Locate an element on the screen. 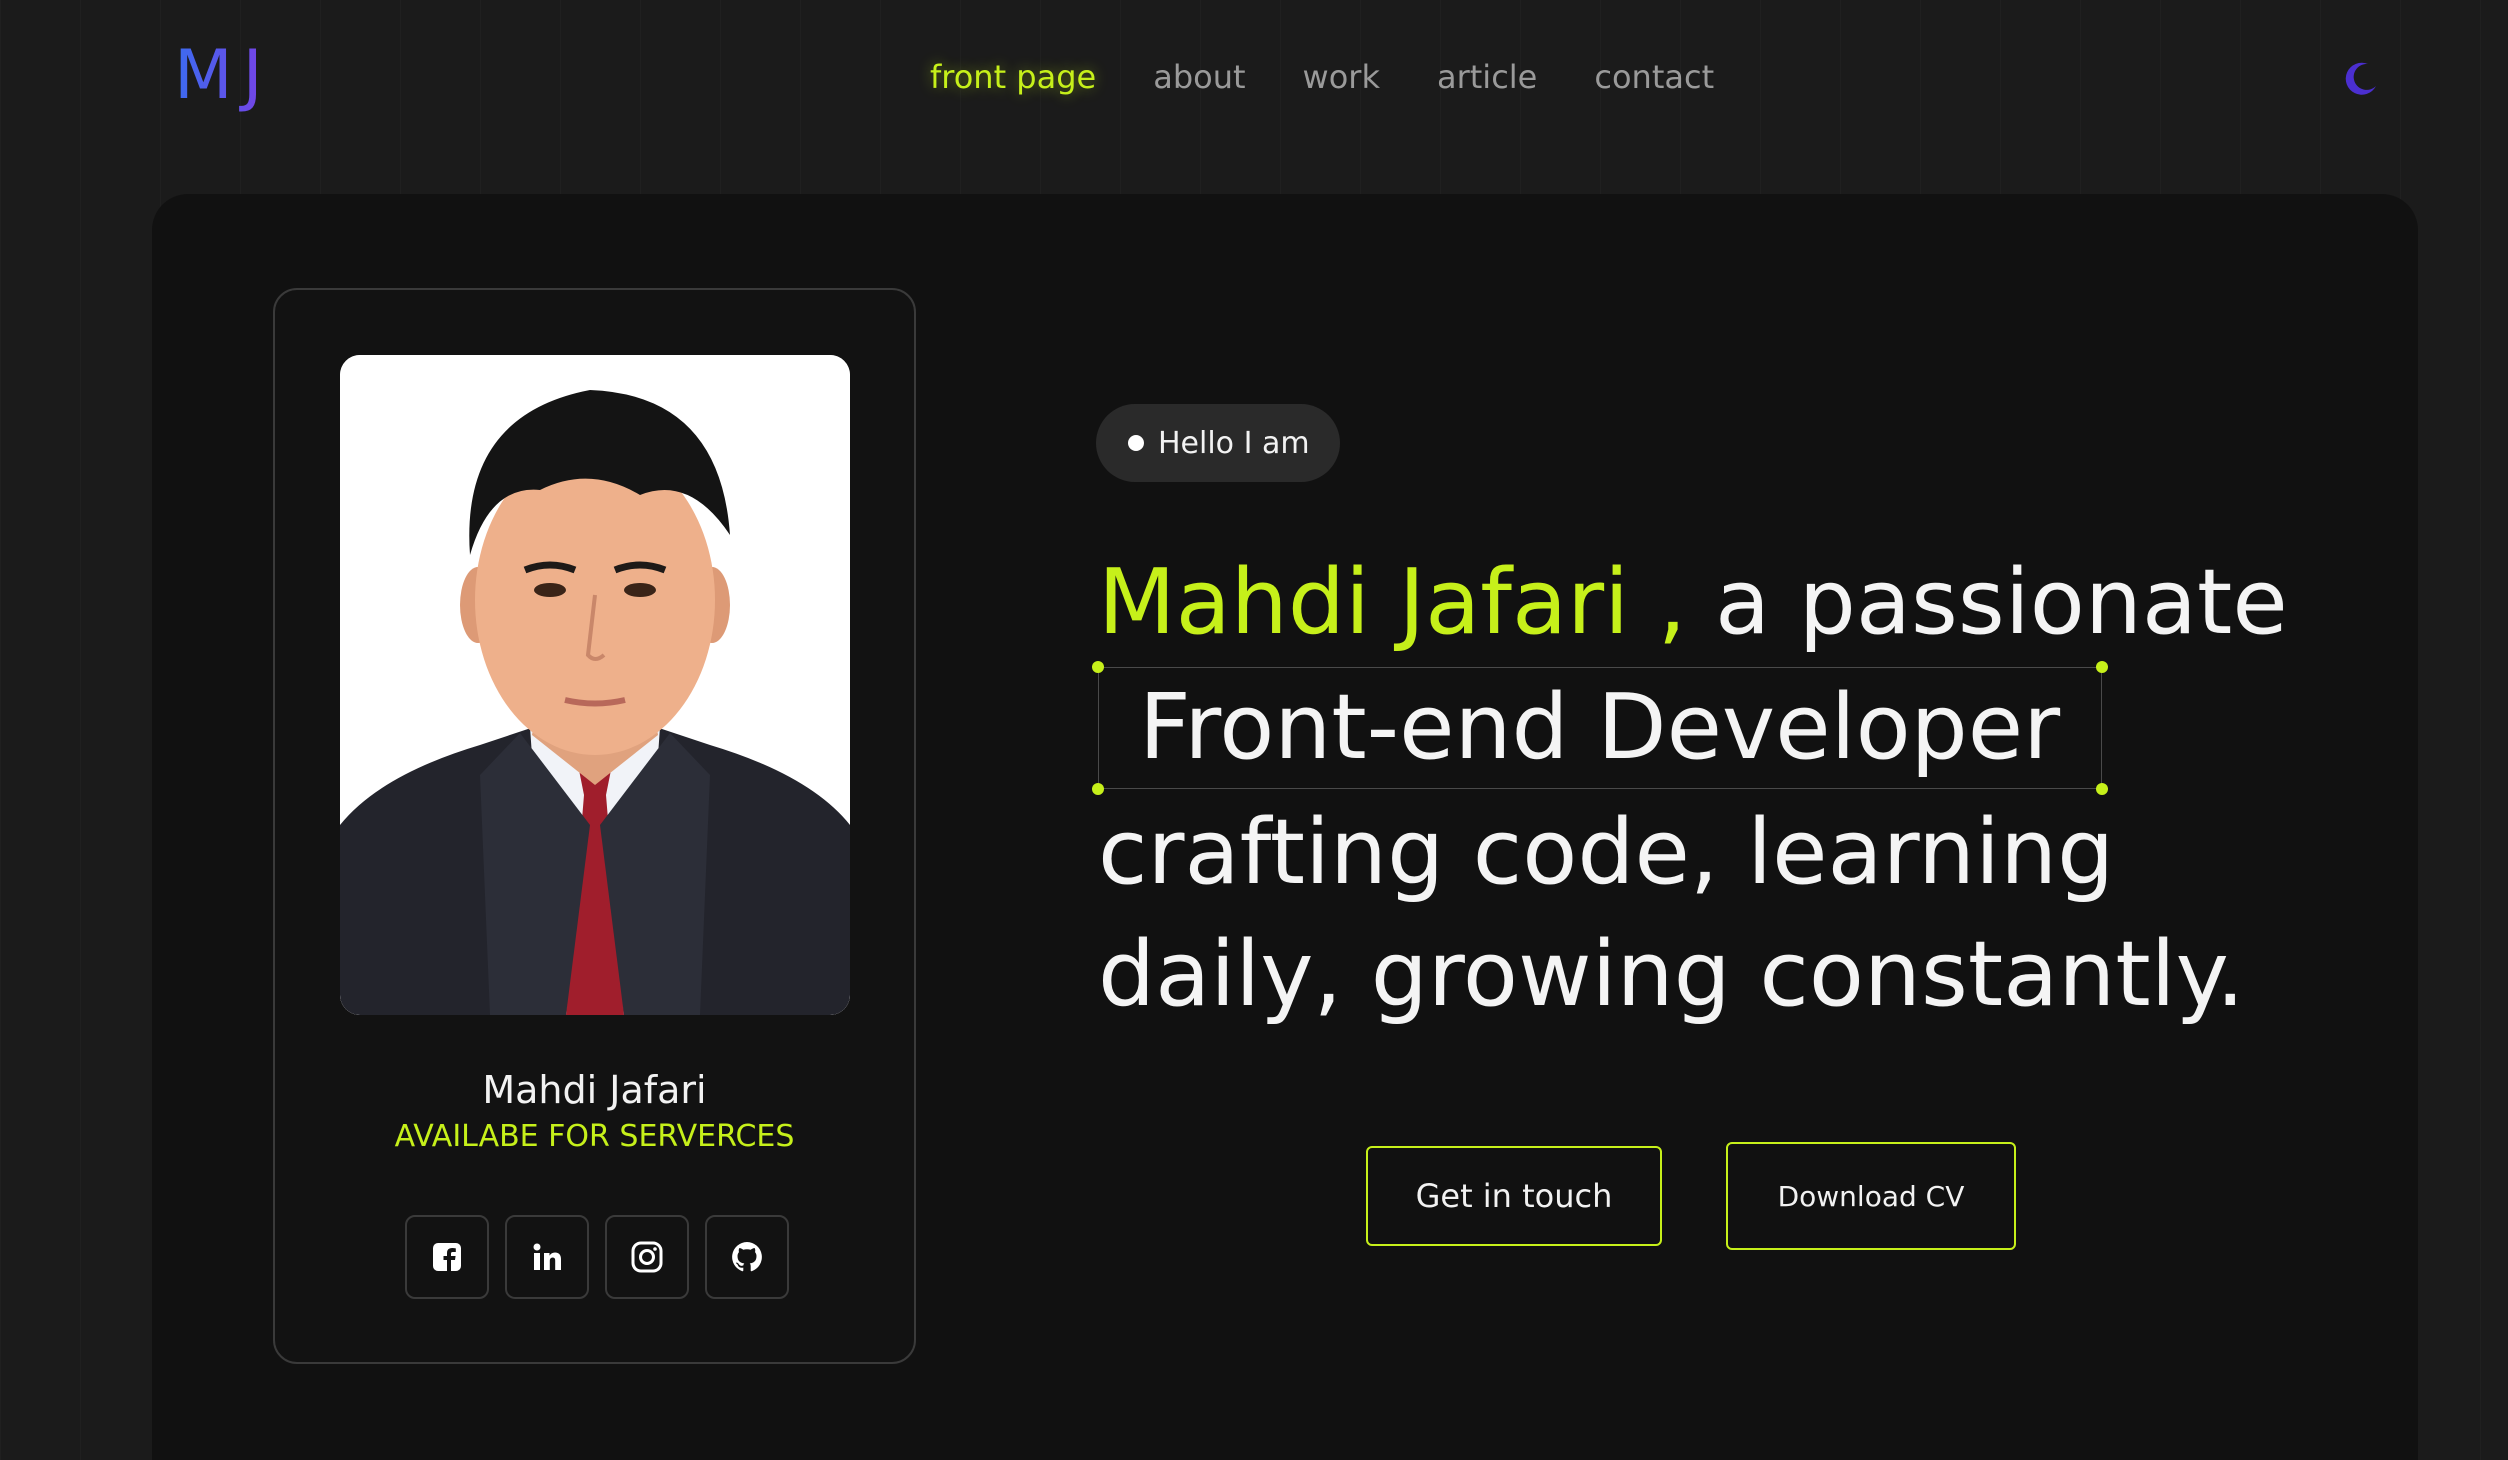 The width and height of the screenshot is (2508, 1460). download-cv-button: Download CV is located at coordinates (1871, 1196).